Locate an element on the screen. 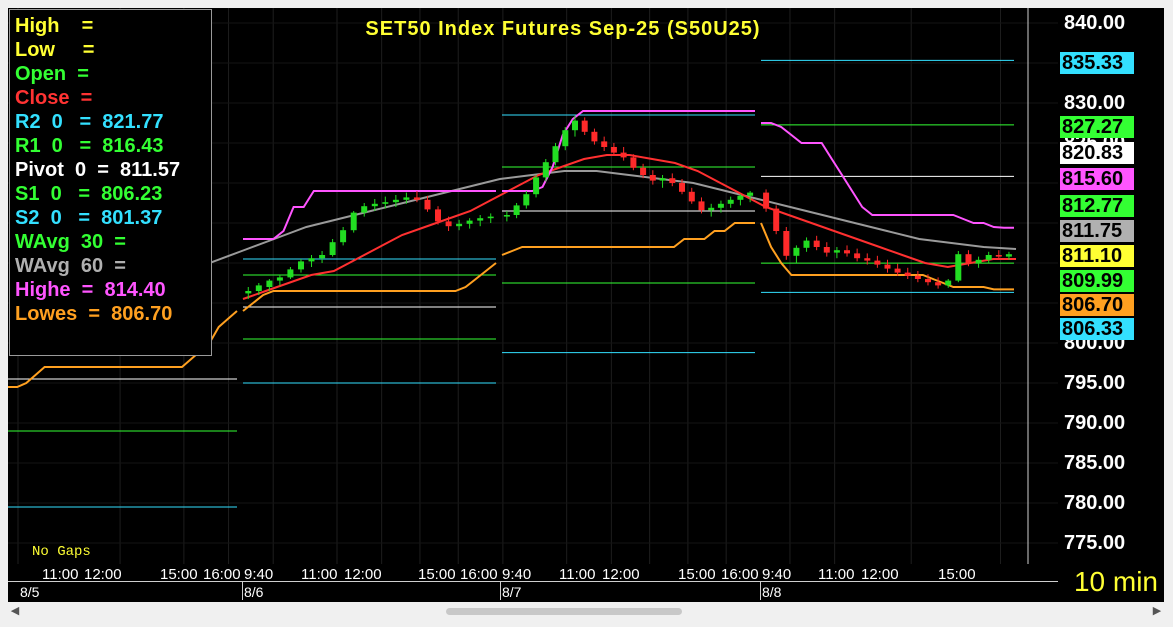 Image resolution: width=1173 pixels, height=627 pixels. price-tag-label: 827.27 is located at coordinates (1097, 127).